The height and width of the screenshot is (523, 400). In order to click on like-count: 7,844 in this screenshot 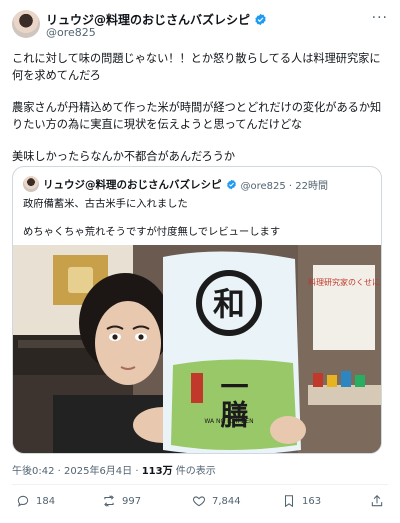, I will do `click(226, 501)`.